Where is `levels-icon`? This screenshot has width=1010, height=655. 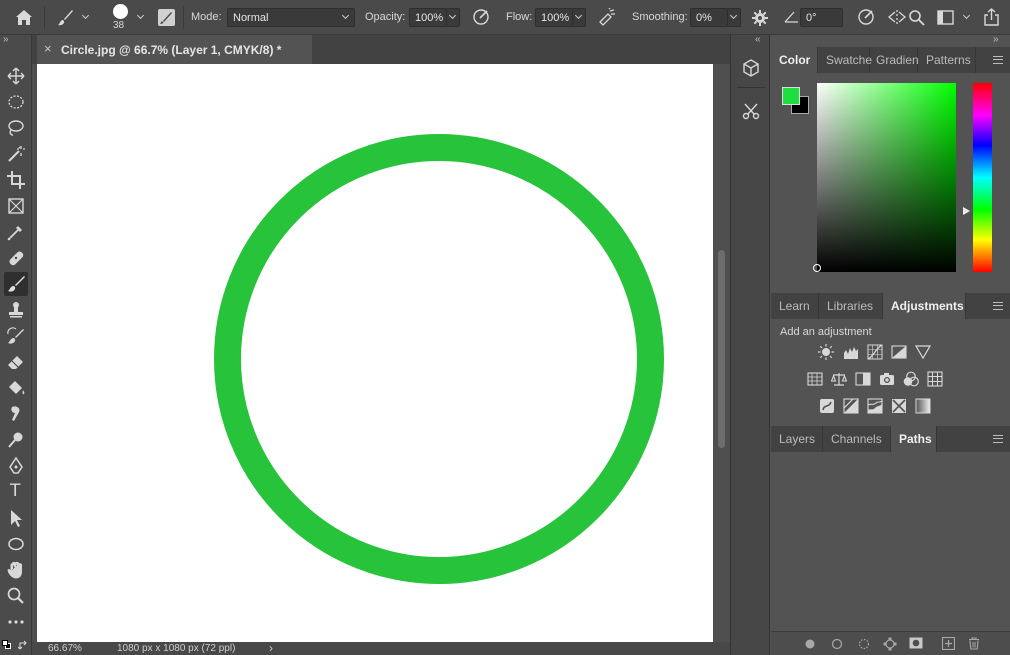 levels-icon is located at coordinates (851, 352).